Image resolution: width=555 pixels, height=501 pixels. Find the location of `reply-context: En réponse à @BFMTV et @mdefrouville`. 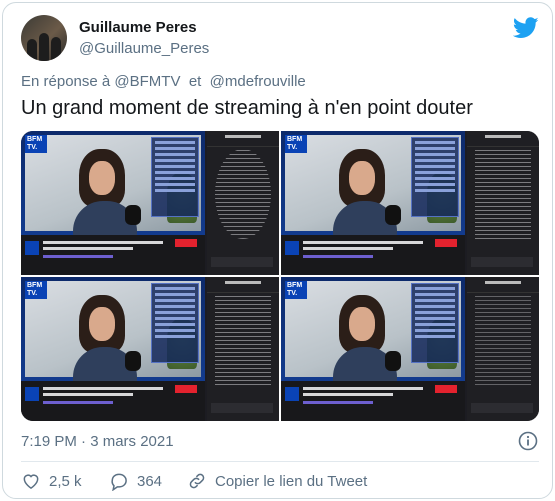

reply-context: En réponse à @BFMTV et @mdefrouville is located at coordinates (163, 81).